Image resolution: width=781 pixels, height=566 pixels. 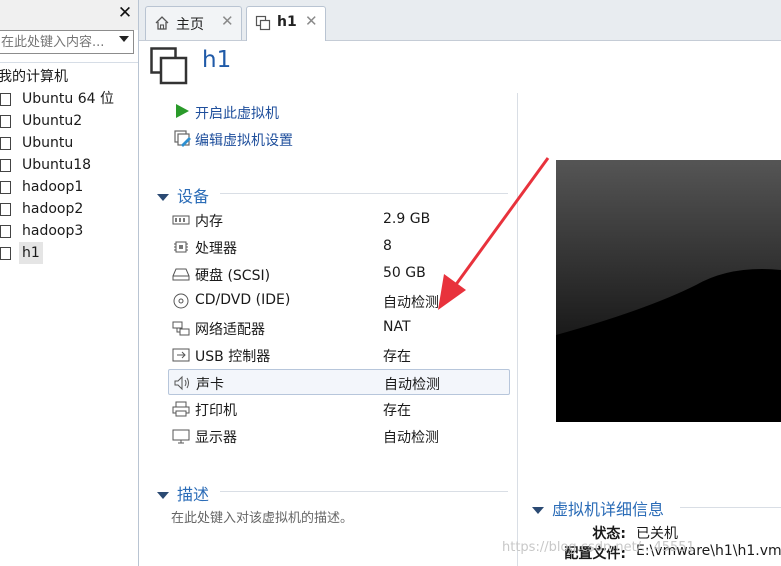 What do you see at coordinates (181, 247) in the screenshot?
I see `processor-icon` at bounding box center [181, 247].